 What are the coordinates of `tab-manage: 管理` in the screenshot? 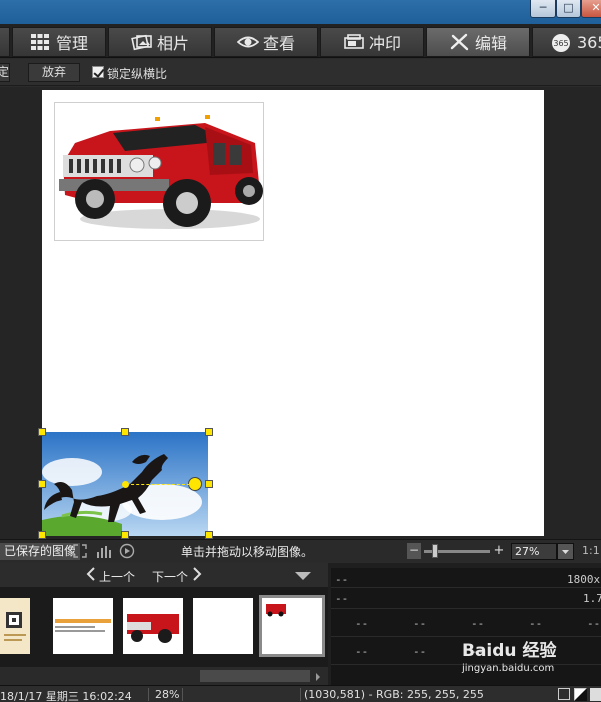 It's located at (59, 42).